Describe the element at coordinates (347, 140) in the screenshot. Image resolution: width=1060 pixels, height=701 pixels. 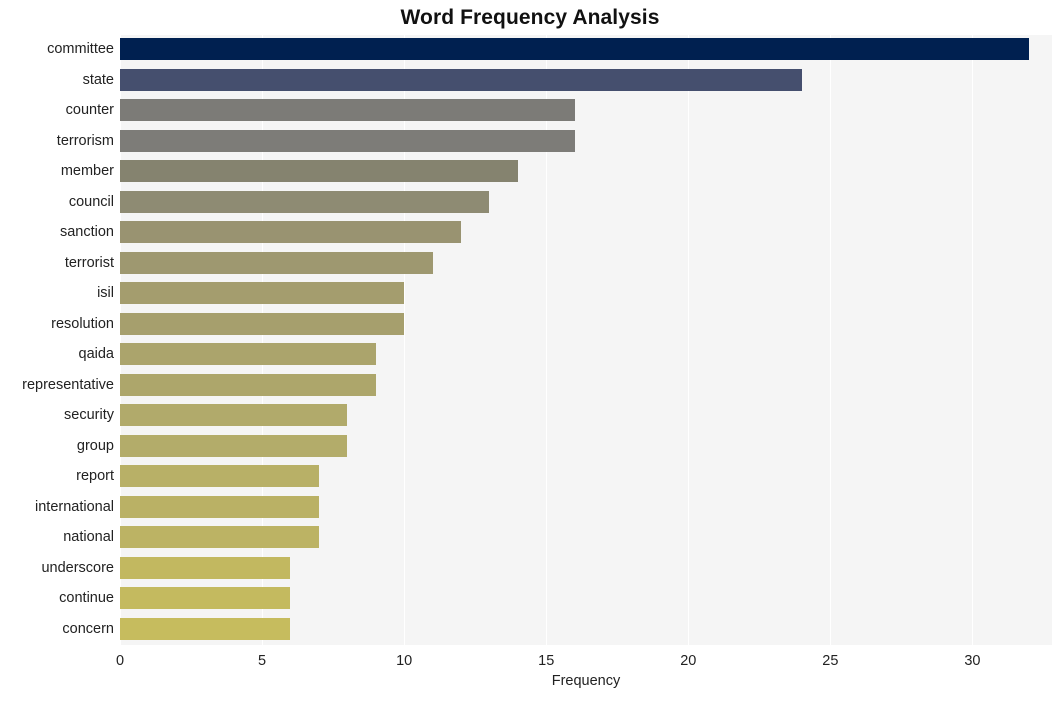
I see `bar-terrorism` at that location.